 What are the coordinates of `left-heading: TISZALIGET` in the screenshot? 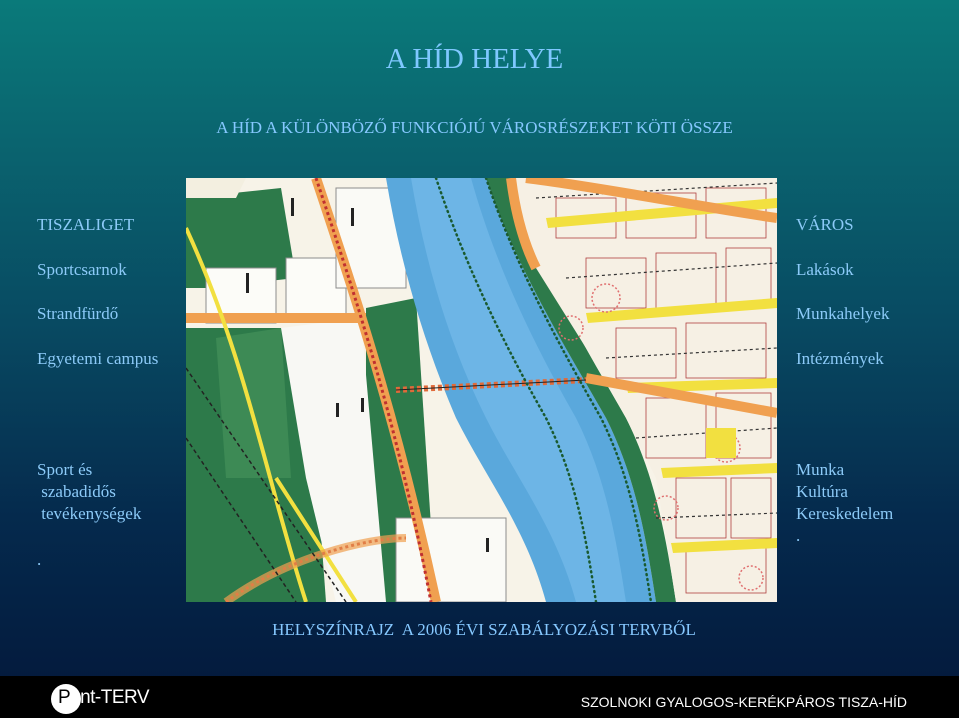 It's located at (86, 224).